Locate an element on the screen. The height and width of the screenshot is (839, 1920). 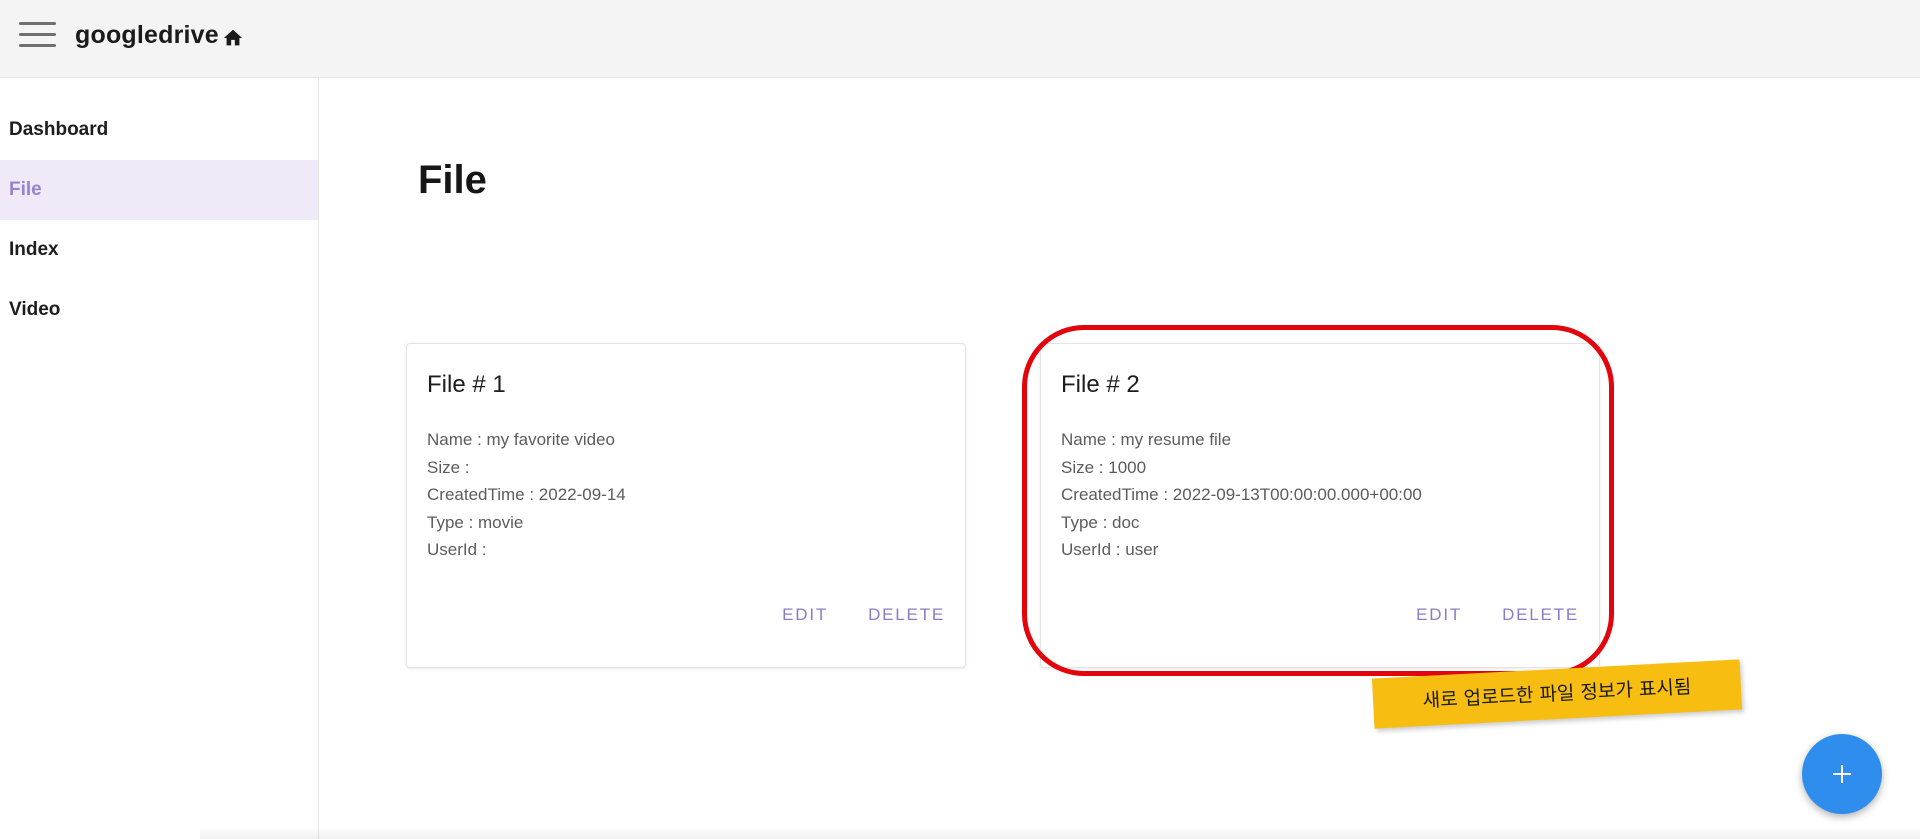
bottom-shadow is located at coordinates (1060, 832).